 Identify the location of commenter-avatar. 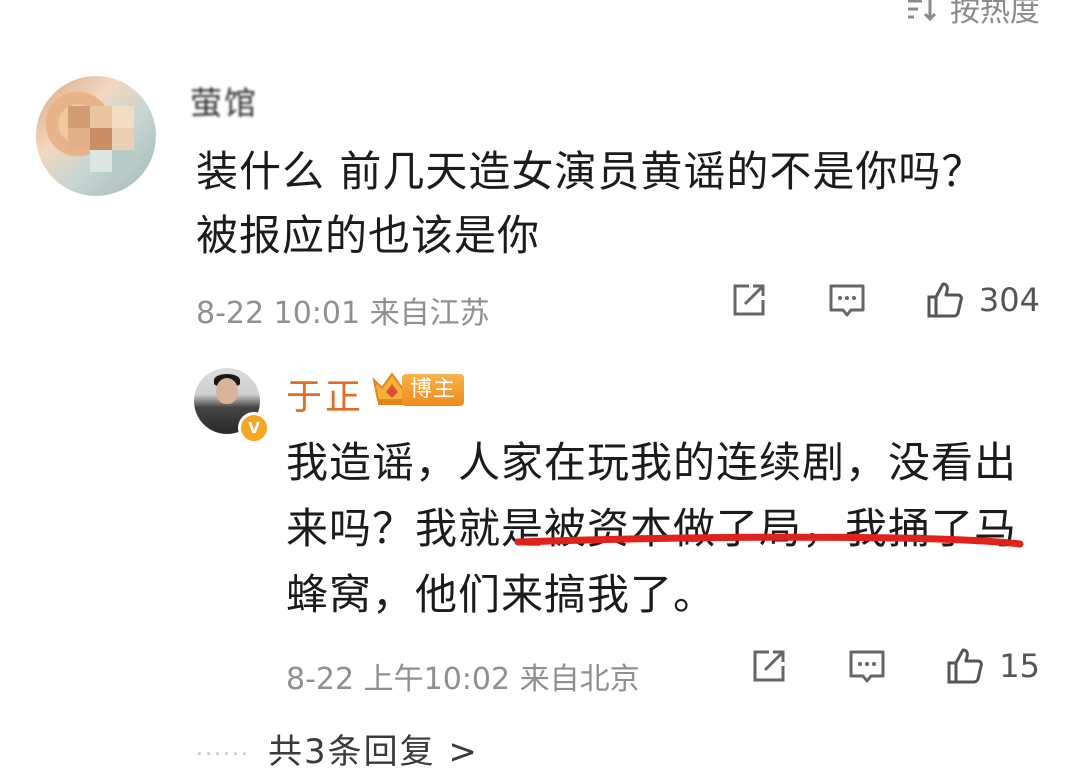
(96, 136).